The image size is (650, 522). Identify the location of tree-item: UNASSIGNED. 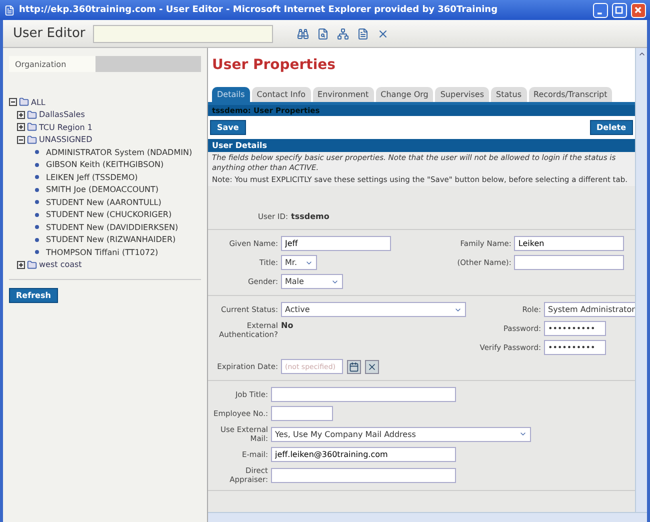
(65, 139).